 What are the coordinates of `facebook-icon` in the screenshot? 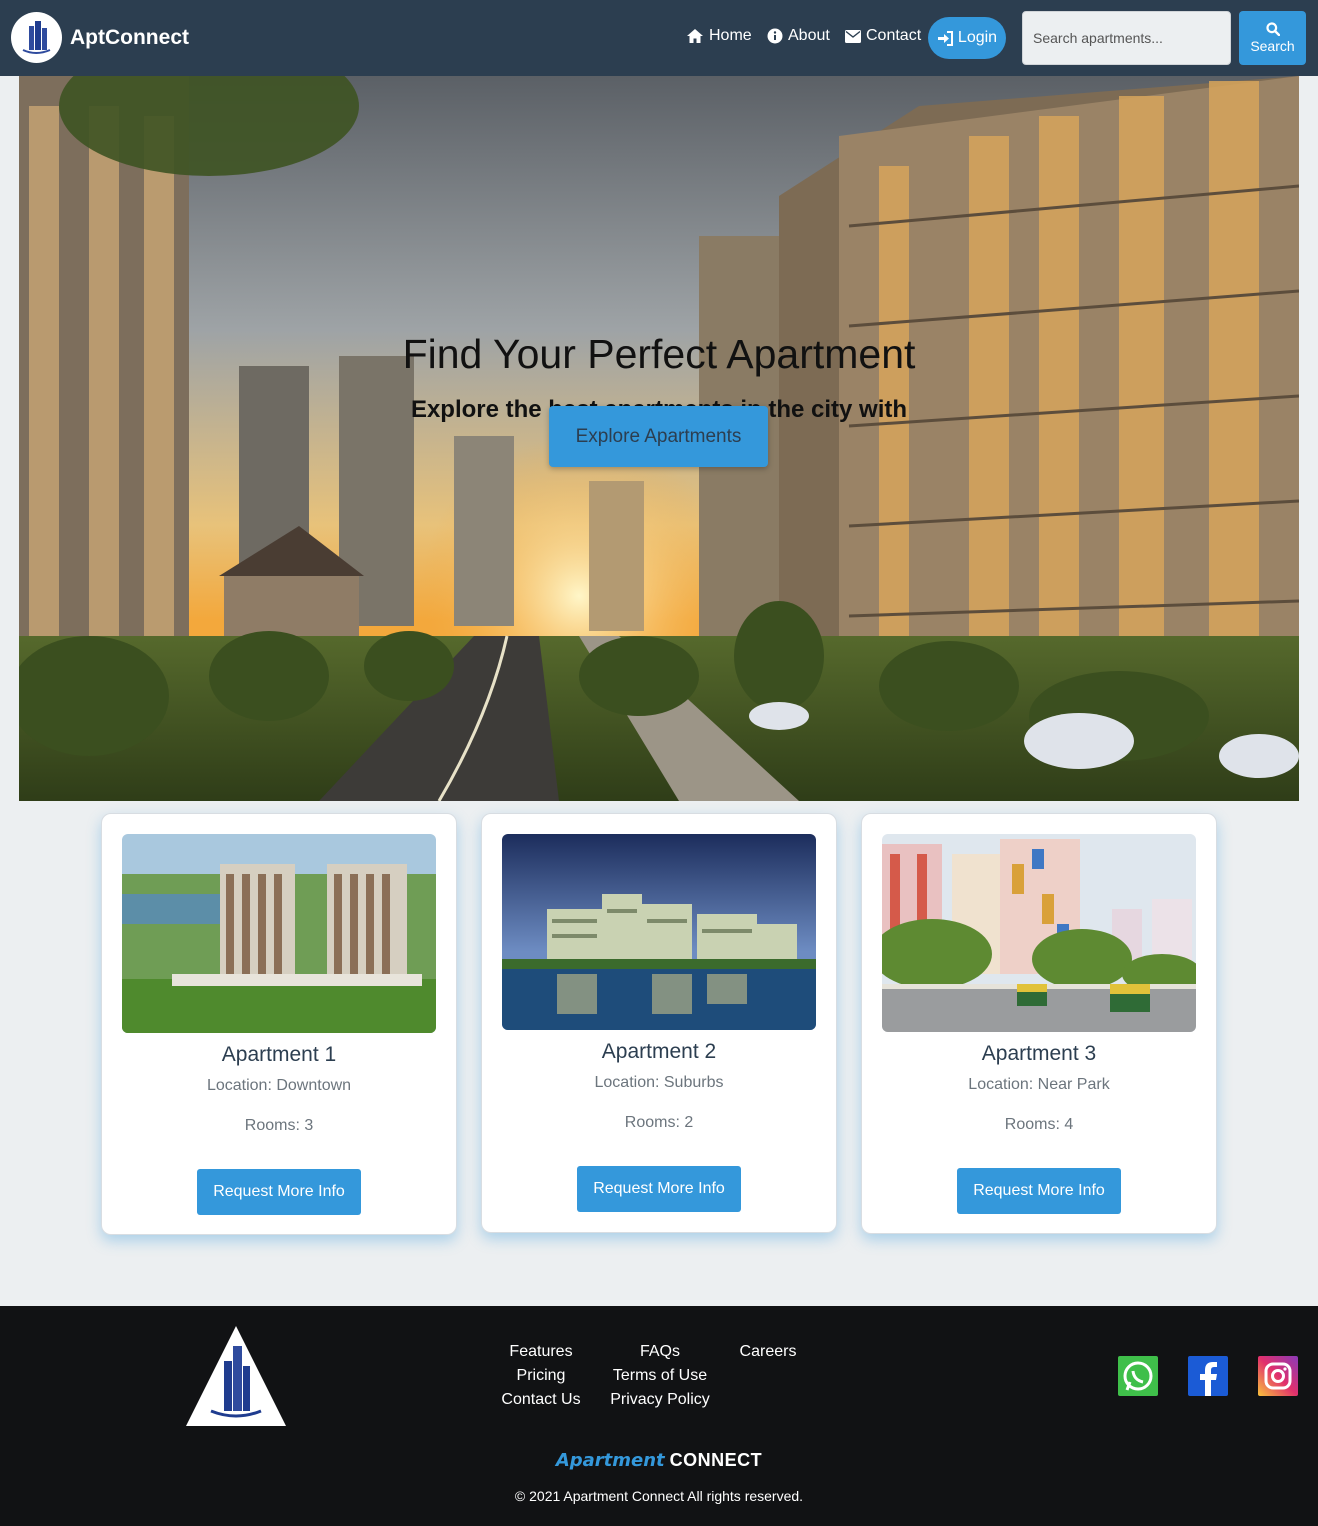 It's located at (1208, 1376).